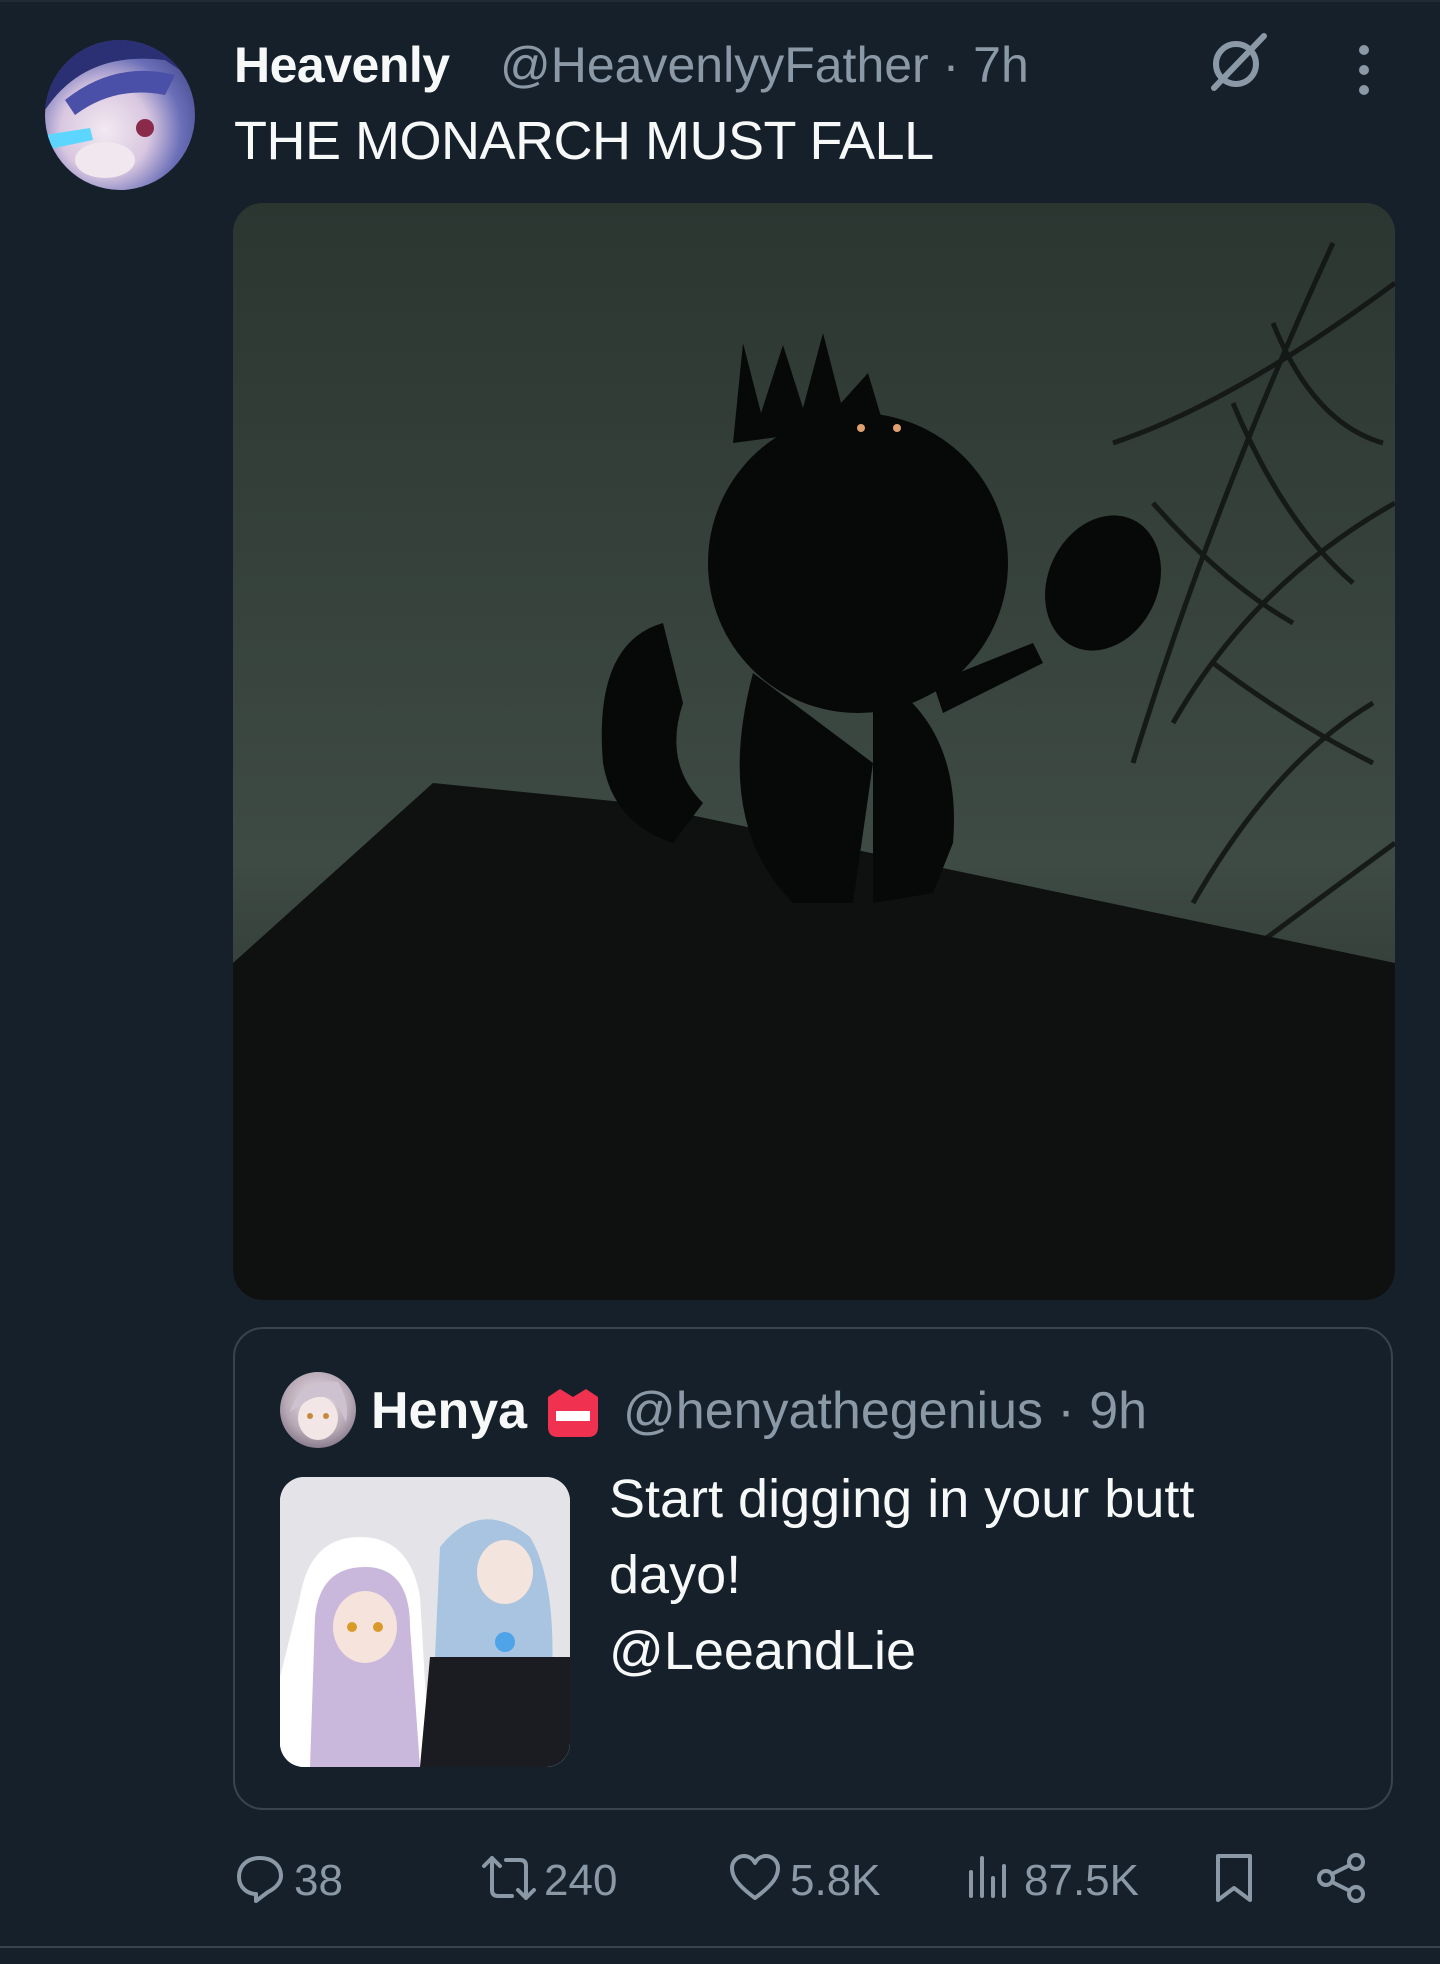 Image resolution: width=1440 pixels, height=1964 pixels. I want to click on views-chart-icon, so click(987, 1877).